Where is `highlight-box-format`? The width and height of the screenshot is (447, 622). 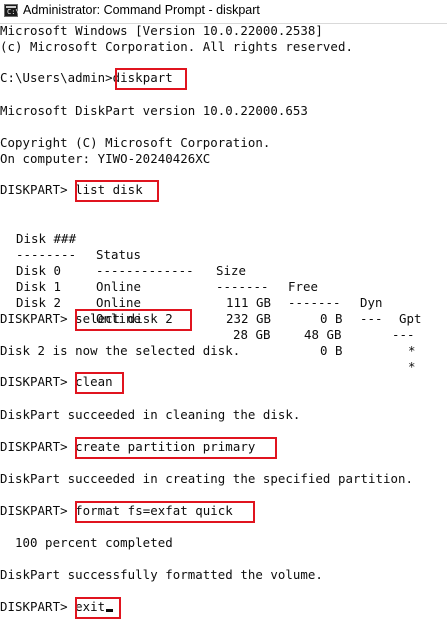 highlight-box-format is located at coordinates (165, 512).